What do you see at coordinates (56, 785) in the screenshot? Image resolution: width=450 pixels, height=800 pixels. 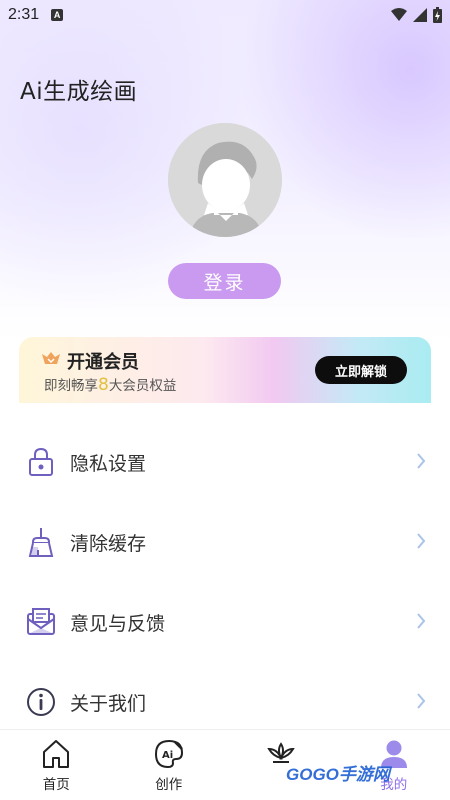 I see `tab-label: 首页` at bounding box center [56, 785].